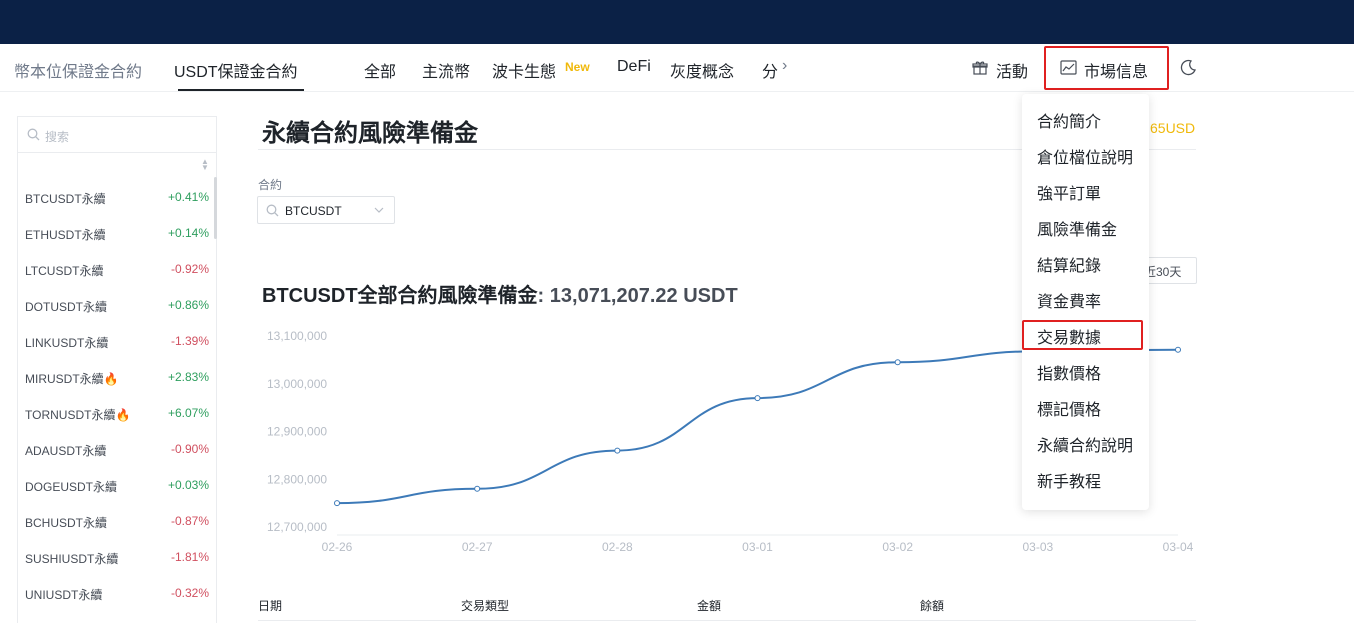  Describe the element at coordinates (66, 307) in the screenshot. I see `symbol-name: DOTUSDT永續` at that location.